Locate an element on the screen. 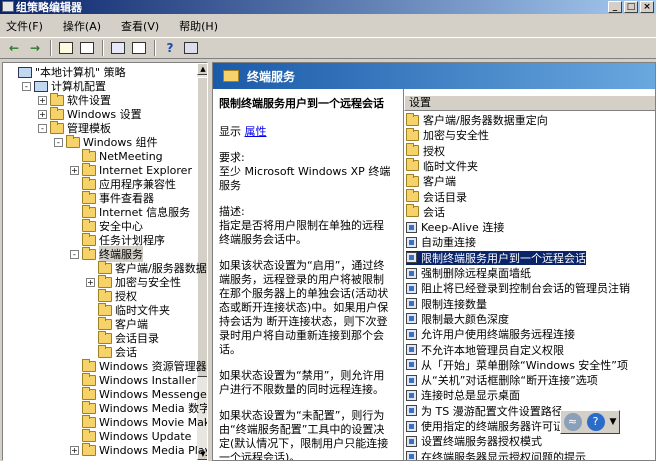 Image resolution: width=656 pixels, height=461 pixels. tree-pane-icon is located at coordinates (87, 48).